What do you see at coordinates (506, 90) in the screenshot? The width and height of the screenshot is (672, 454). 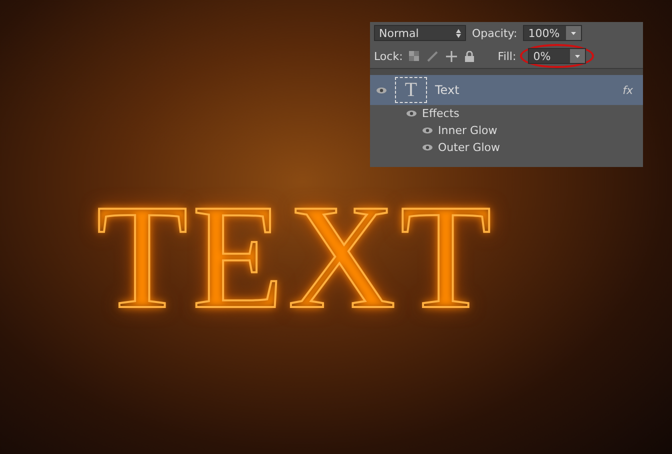 I see `layer-row: T Text fx` at bounding box center [506, 90].